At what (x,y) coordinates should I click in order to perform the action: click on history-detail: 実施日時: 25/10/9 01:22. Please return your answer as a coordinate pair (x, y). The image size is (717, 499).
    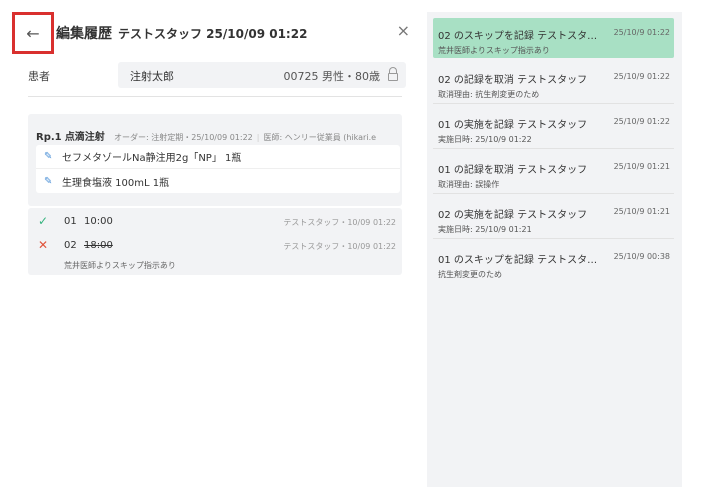
    Looking at the image, I should click on (485, 139).